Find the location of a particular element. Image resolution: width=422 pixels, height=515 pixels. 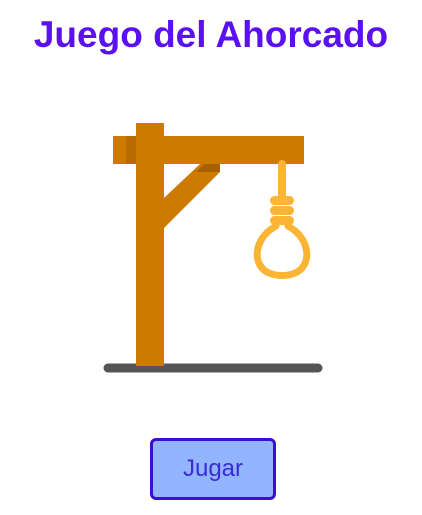

gallows-brace is located at coordinates (192, 196).